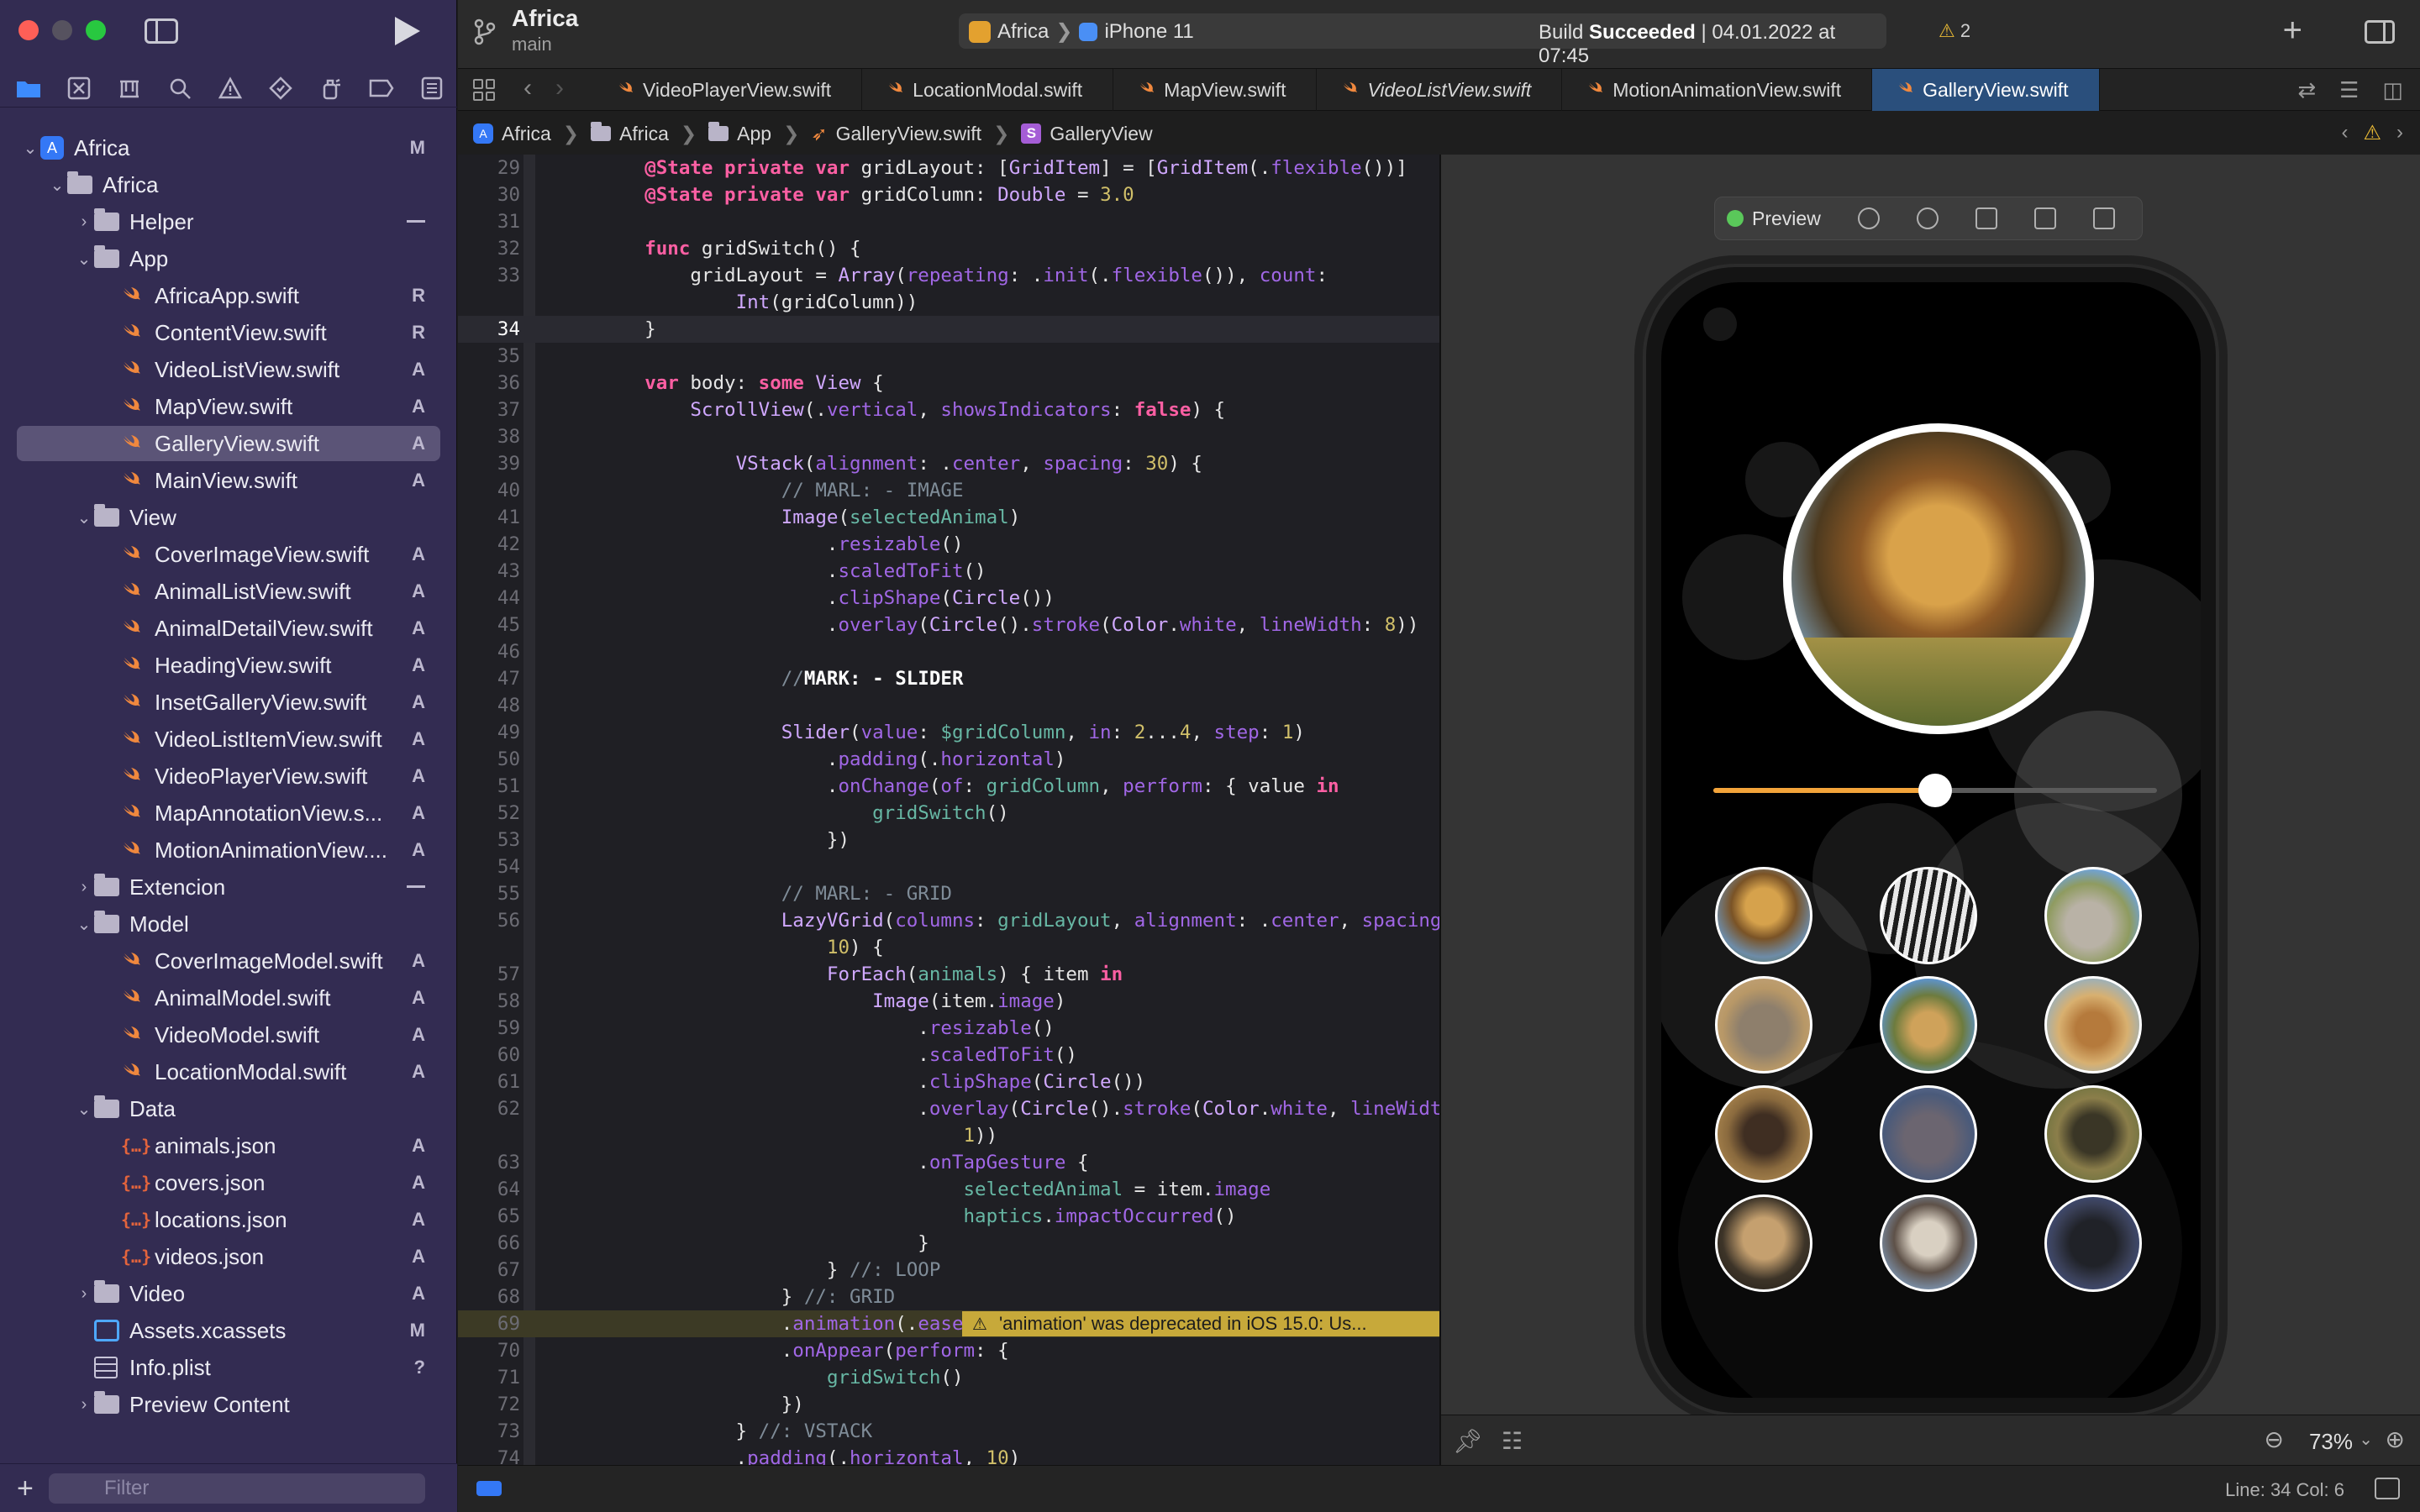 This screenshot has width=2420, height=1512. I want to click on editor-options-icon: ☰, so click(2349, 90).